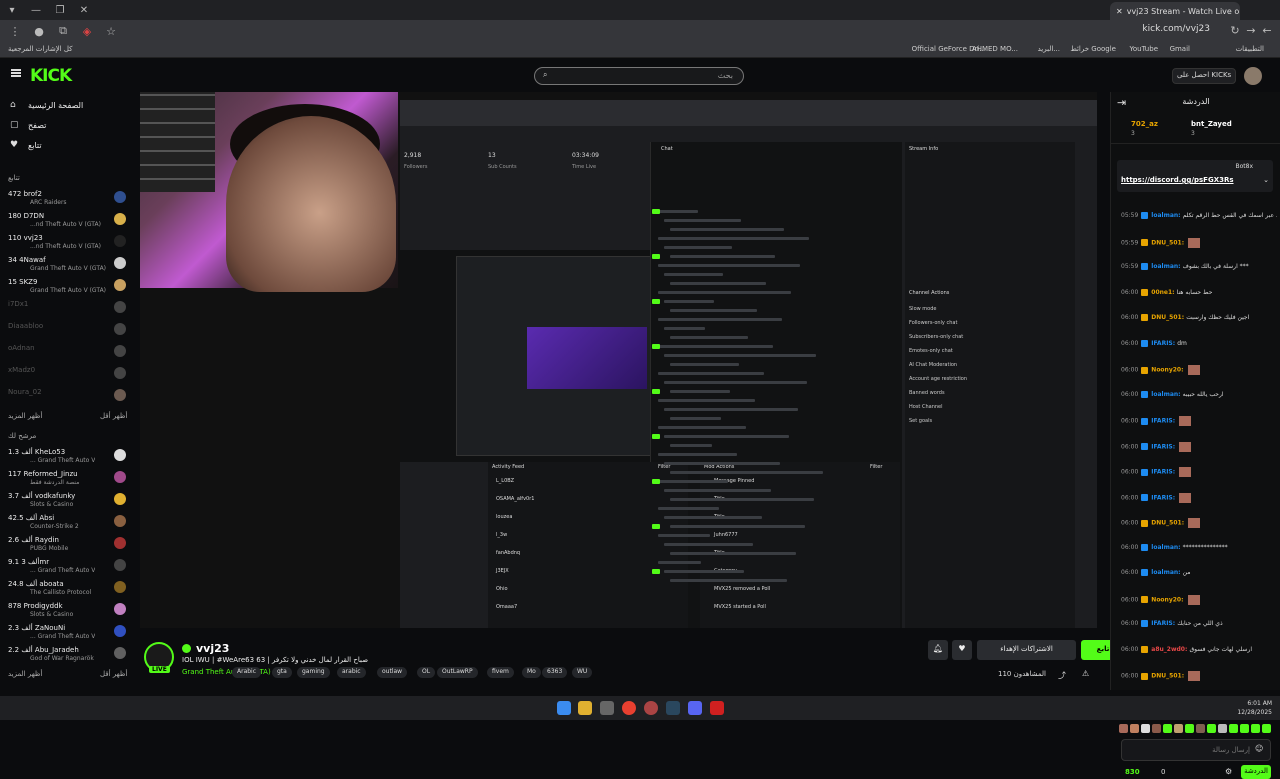 Image resolution: width=1280 pixels, height=779 pixels. Describe the element at coordinates (69, 286) in the screenshot. I see `sidebar-channel-row: 15 SKZ9 Grand Theft Auto V (GTA)` at that location.